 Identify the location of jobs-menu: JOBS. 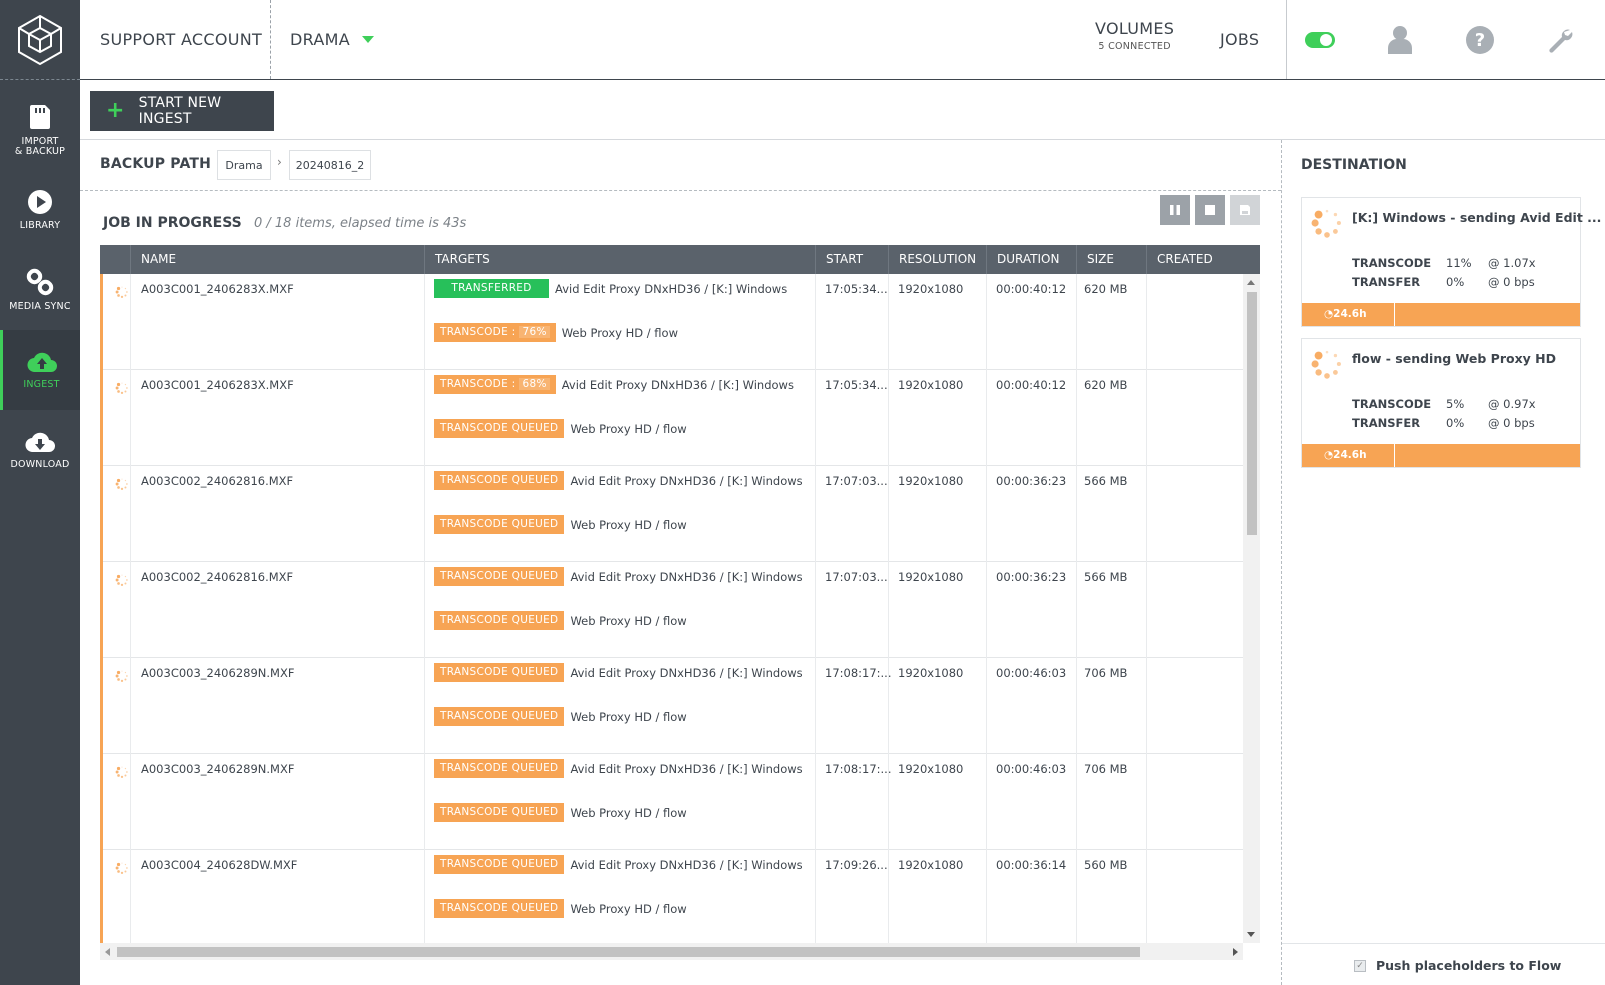
(1239, 39).